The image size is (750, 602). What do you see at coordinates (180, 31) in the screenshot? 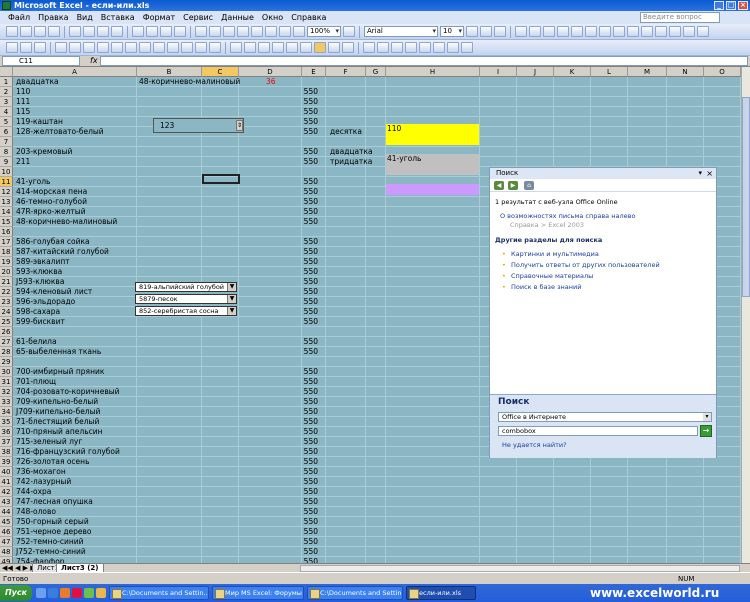
I see `format-painter-icon` at bounding box center [180, 31].